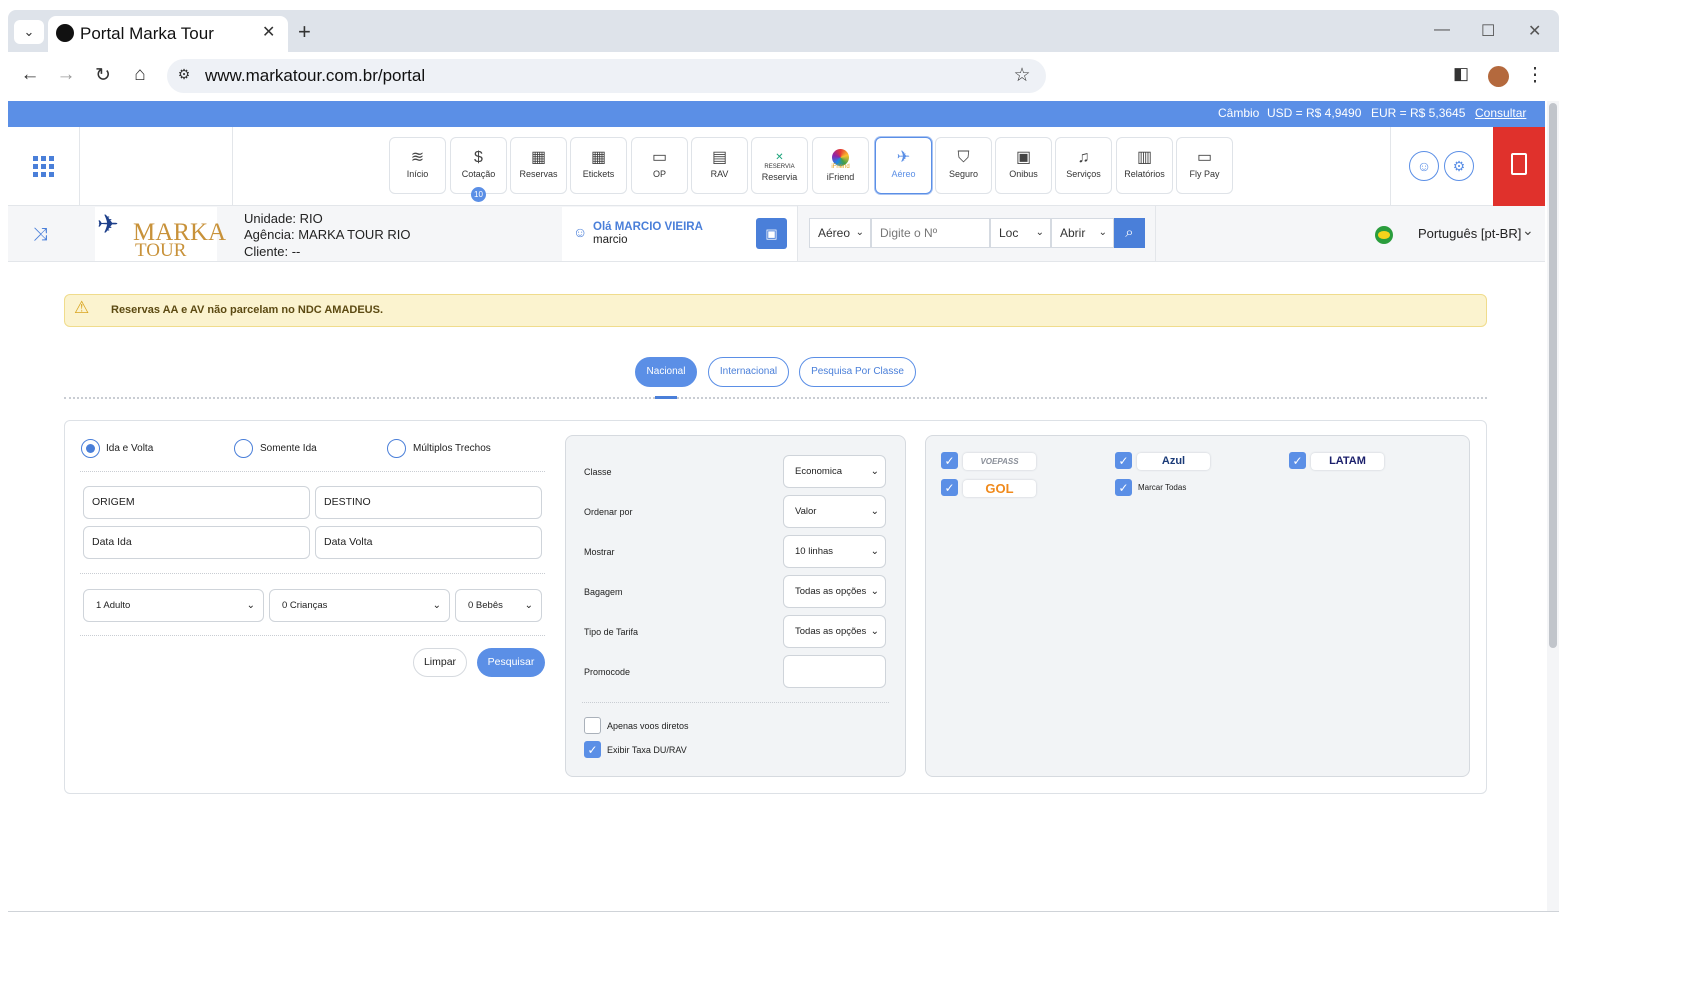 The width and height of the screenshot is (1688, 996). Describe the element at coordinates (949, 487) in the screenshot. I see `gol-checkbox: ✓` at that location.